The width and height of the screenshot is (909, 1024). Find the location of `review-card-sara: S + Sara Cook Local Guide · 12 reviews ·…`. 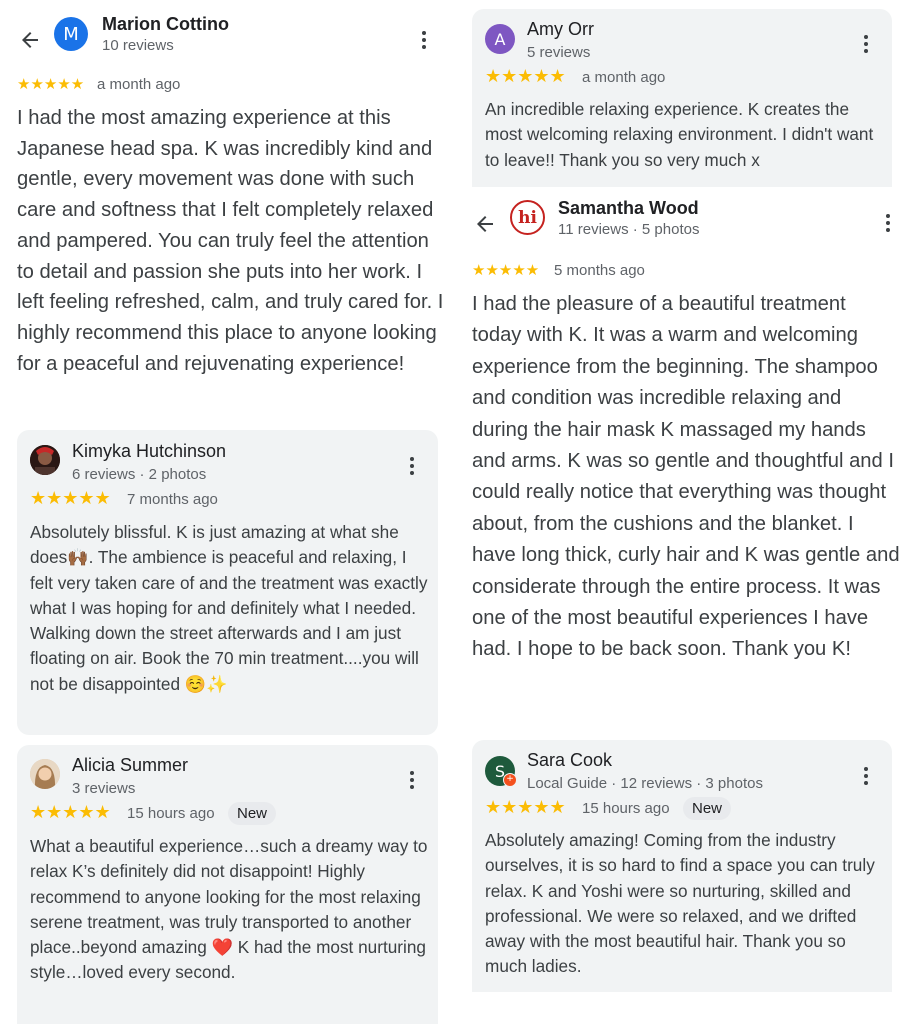

review-card-sara: S + Sara Cook Local Guide · 12 reviews ·… is located at coordinates (682, 866).